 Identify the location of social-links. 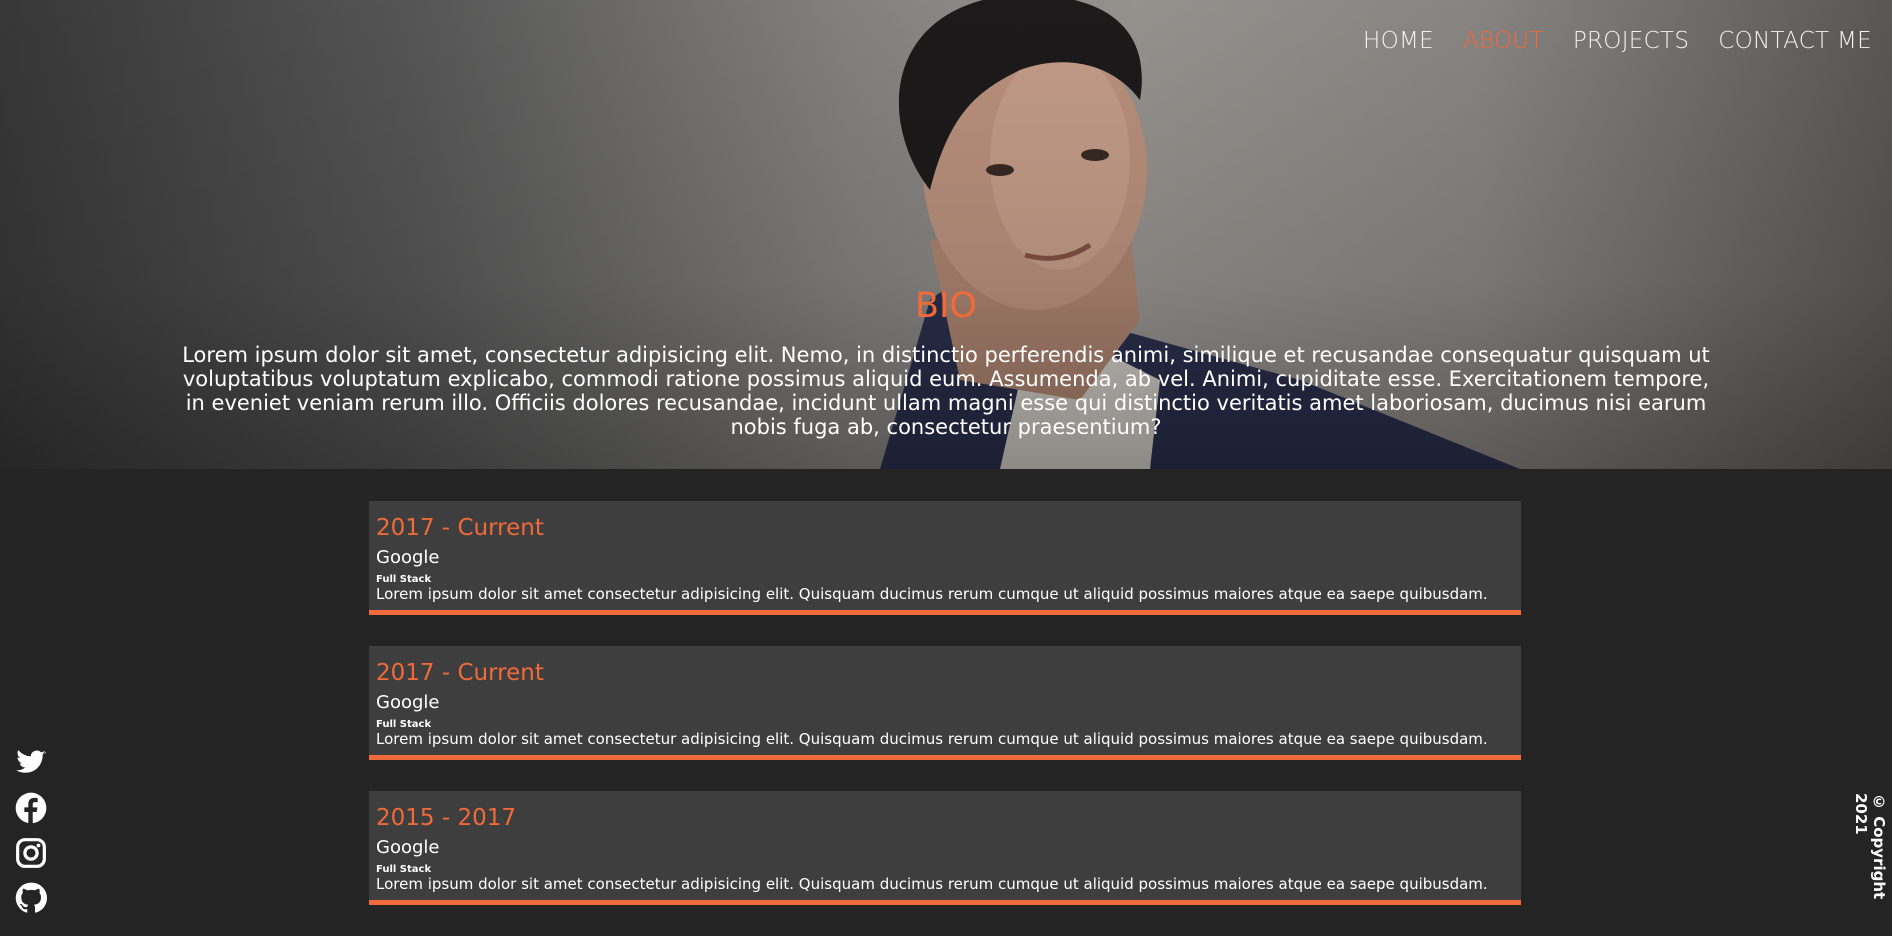
(31, 830).